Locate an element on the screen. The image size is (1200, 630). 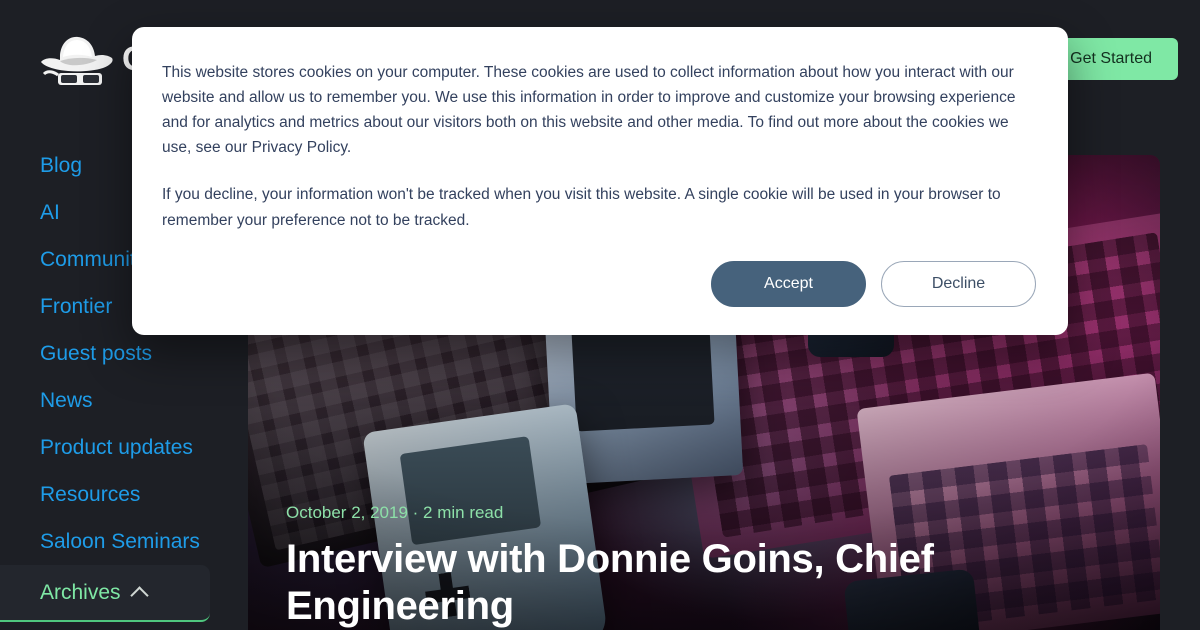
chevron-up-icon is located at coordinates (139, 595).